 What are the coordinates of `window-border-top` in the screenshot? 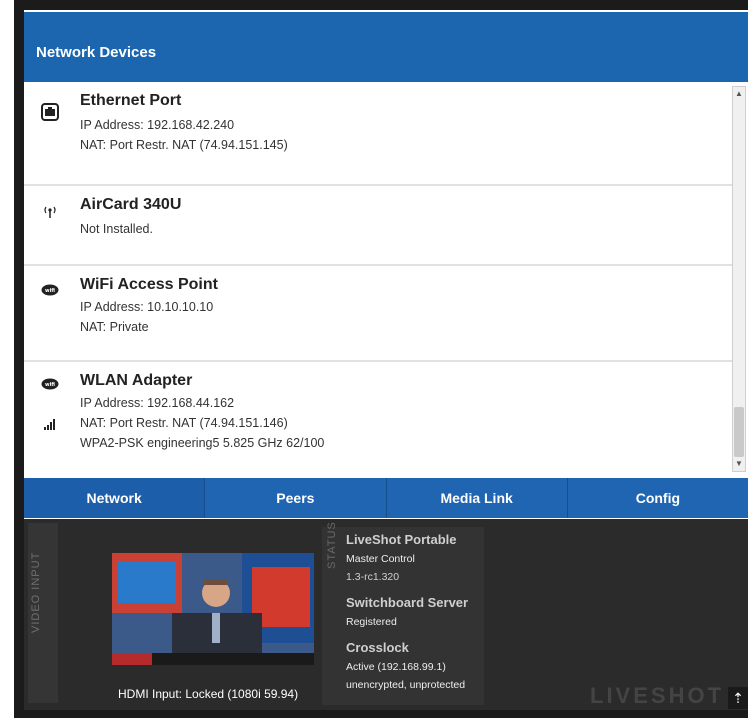 It's located at (381, 5).